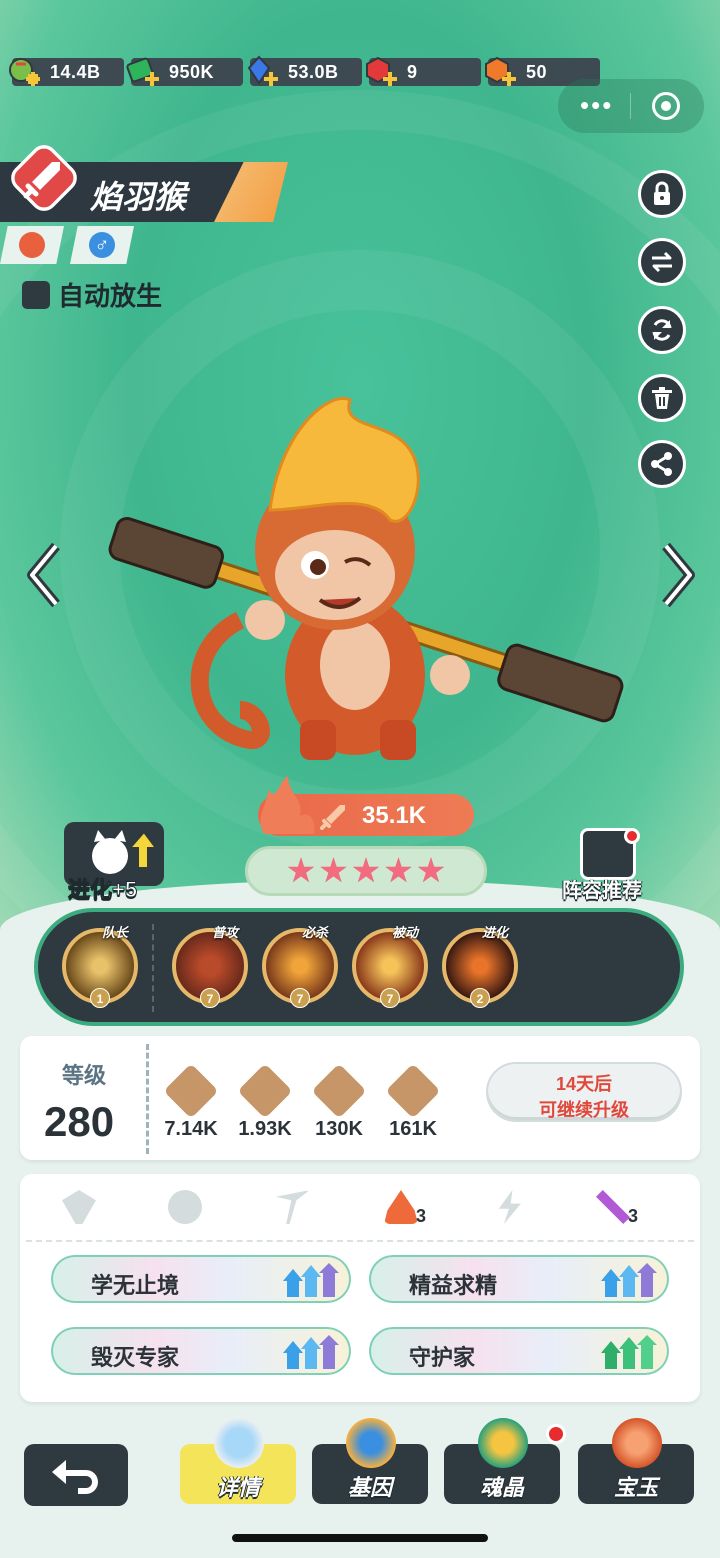 The image size is (720, 1558). Describe the element at coordinates (265, 1091) in the screenshot. I see `defense-shield-icon` at that location.